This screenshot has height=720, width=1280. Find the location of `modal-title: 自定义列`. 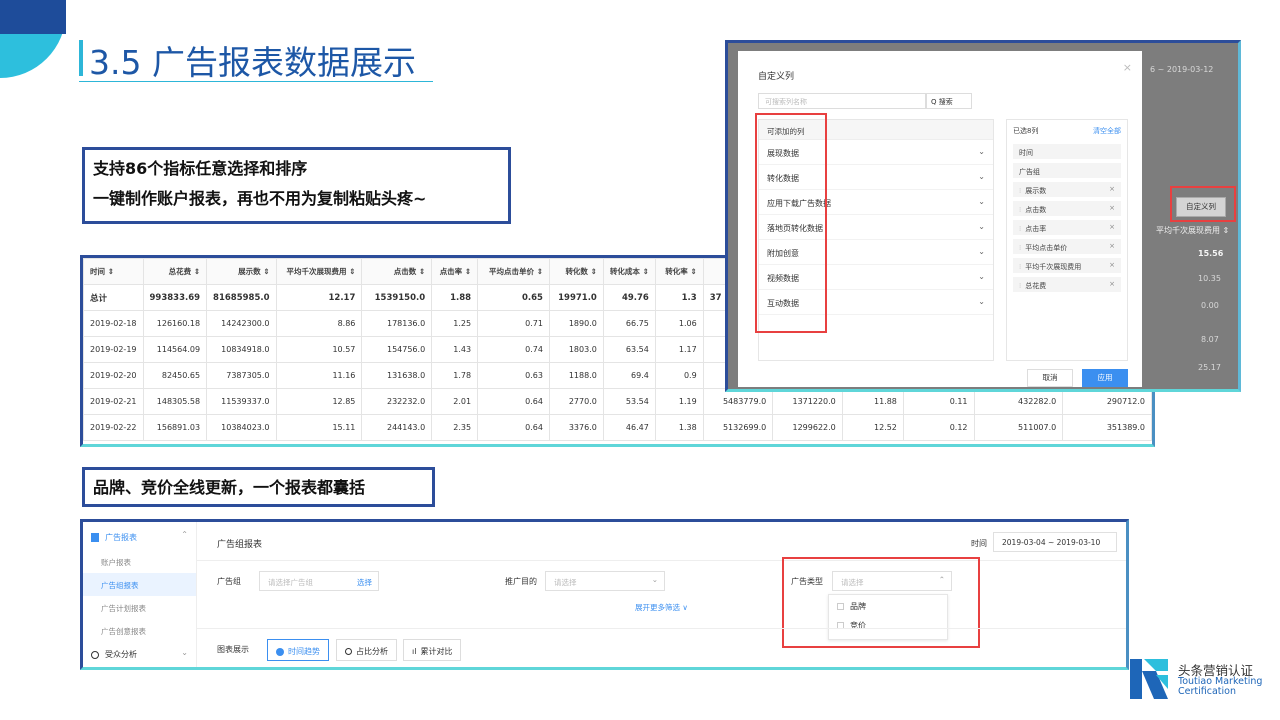

modal-title: 自定义列 is located at coordinates (776, 77).